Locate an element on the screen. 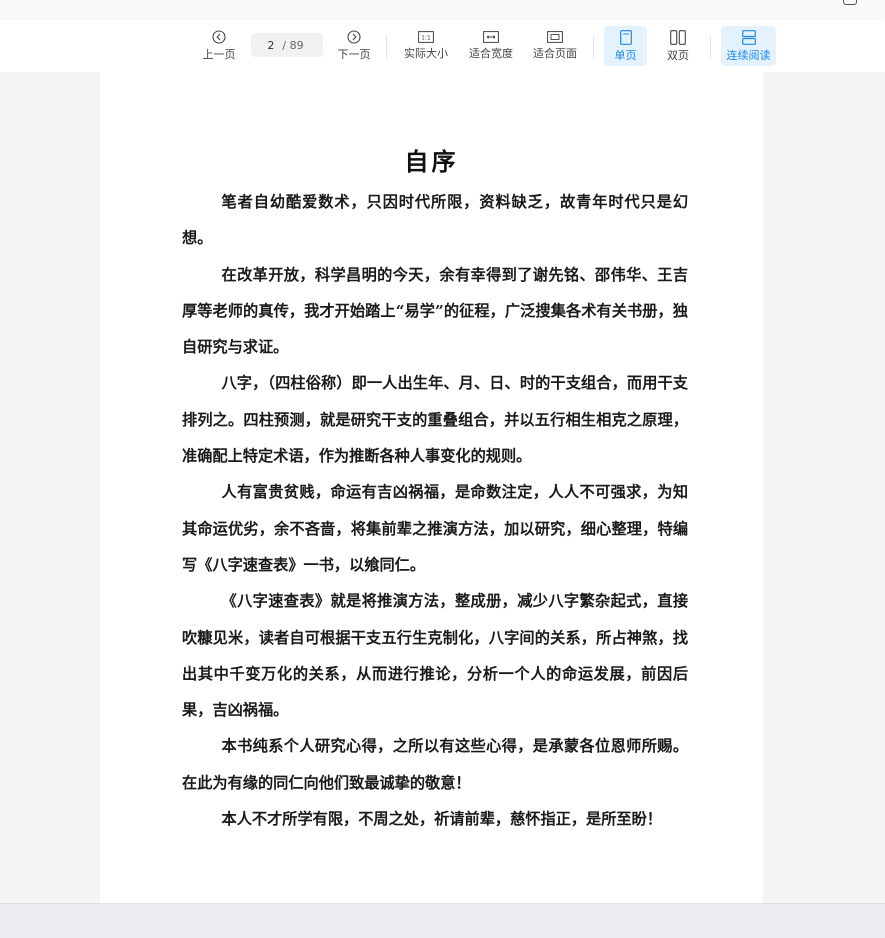 The width and height of the screenshot is (885, 938). actual-size-label: 实际大小 is located at coordinates (426, 53).